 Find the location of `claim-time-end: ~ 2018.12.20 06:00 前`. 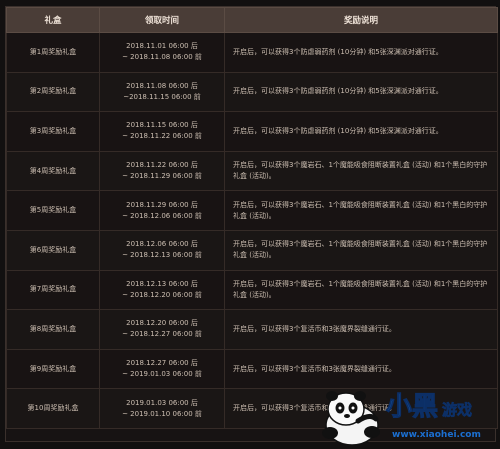

claim-time-end: ~ 2018.12.20 06:00 前 is located at coordinates (162, 294).